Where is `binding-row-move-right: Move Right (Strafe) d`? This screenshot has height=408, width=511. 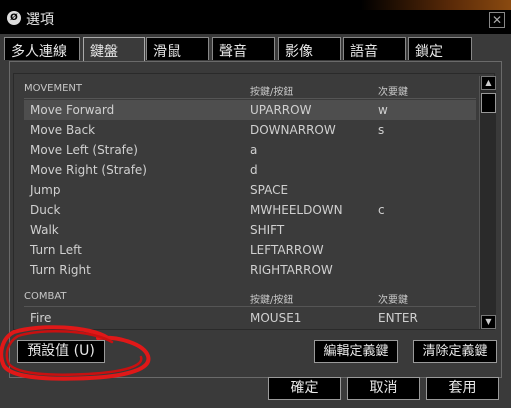 binding-row-move-right: Move Right (Strafe) d is located at coordinates (250, 170).